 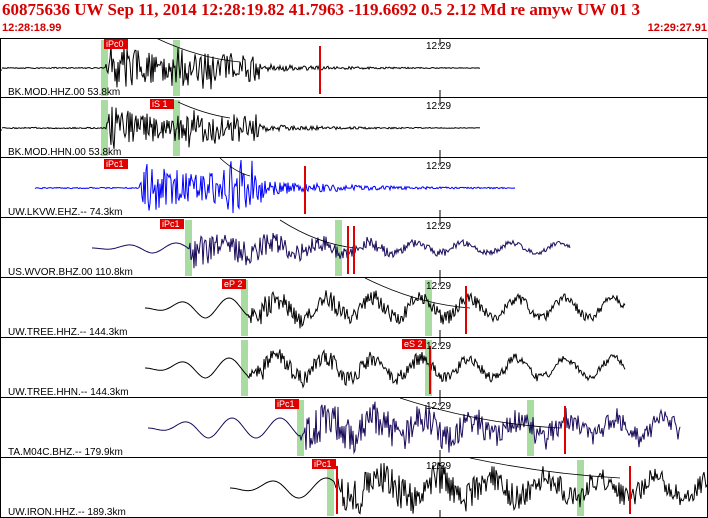 What do you see at coordinates (67, 512) in the screenshot?
I see `station-label-7: UW.IRON.HHZ.-- 189.3km` at bounding box center [67, 512].